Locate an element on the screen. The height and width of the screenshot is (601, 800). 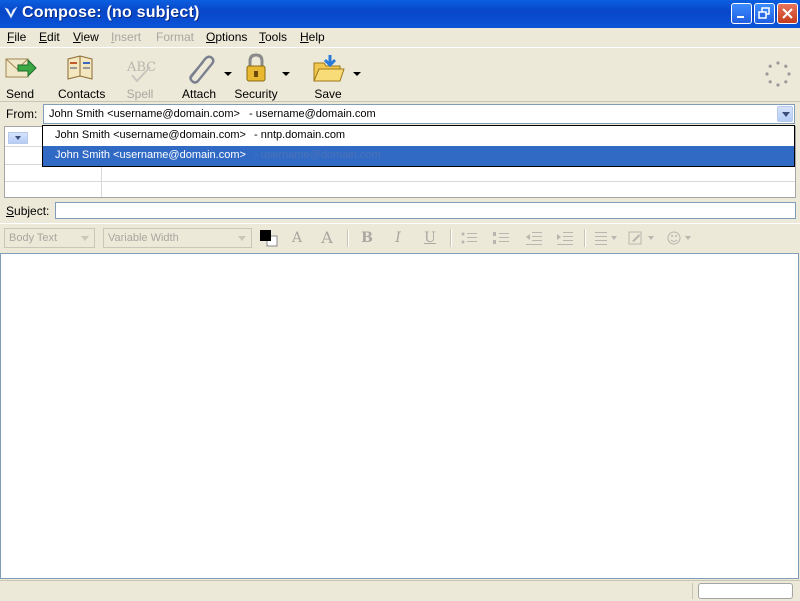
progress-field is located at coordinates (745, 591).